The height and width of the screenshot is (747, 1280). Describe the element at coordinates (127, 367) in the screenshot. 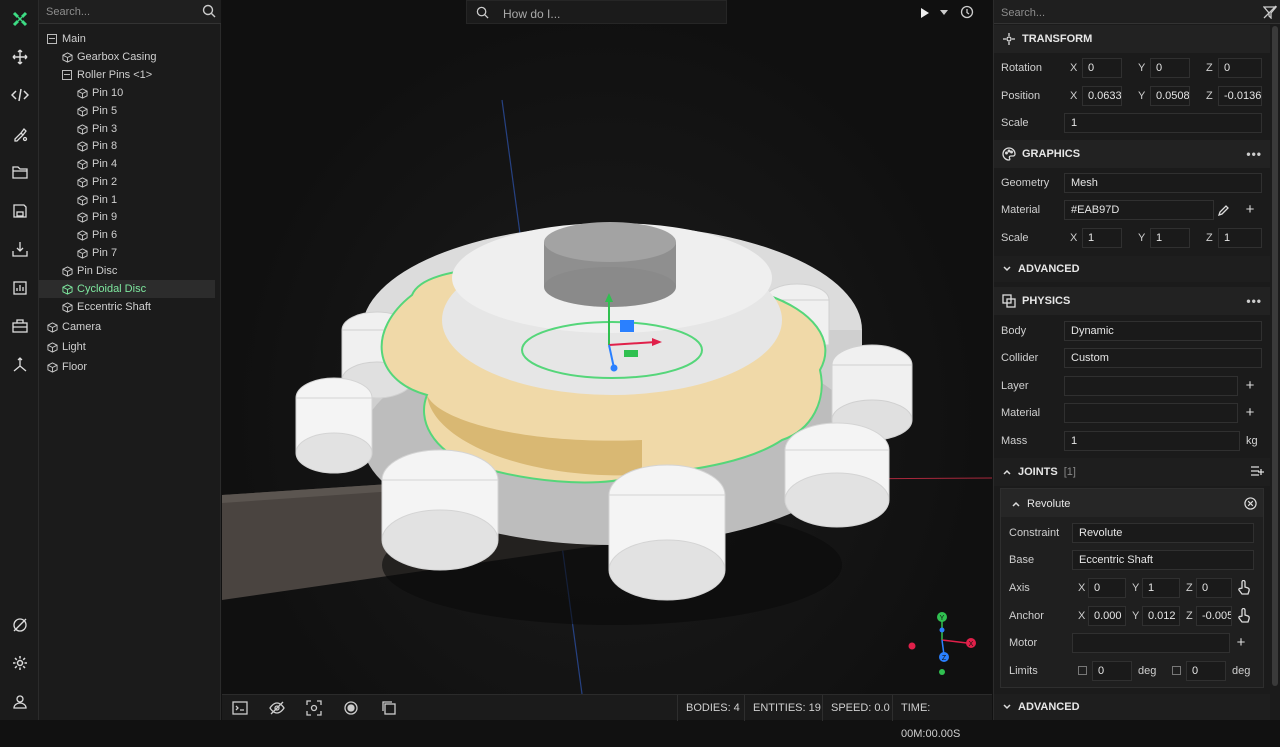

I see `outliner-item: Floor` at that location.